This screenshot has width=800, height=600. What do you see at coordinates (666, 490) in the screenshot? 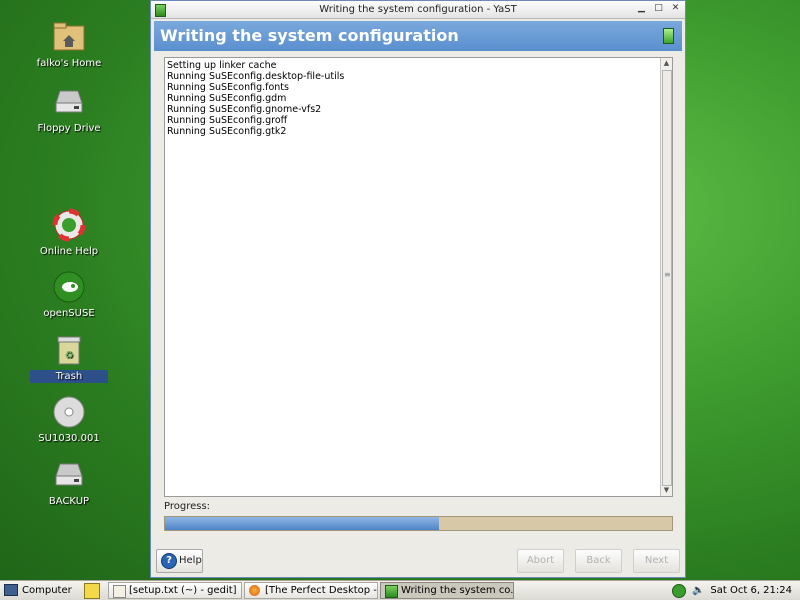
I see `scroll-down-icon: ▼` at bounding box center [666, 490].